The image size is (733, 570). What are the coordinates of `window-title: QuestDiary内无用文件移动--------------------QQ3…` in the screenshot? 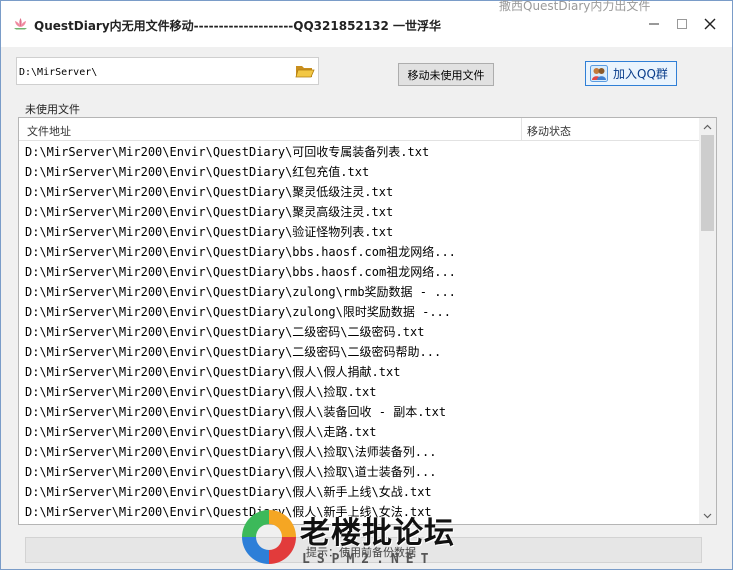 It's located at (238, 26).